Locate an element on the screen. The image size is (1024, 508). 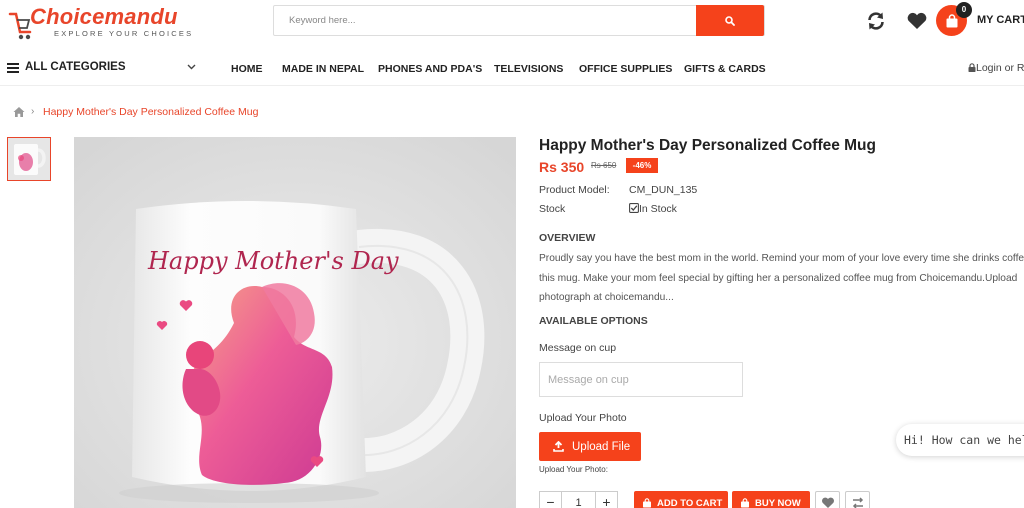
login-link: Login or R is located at coordinates (996, 68).